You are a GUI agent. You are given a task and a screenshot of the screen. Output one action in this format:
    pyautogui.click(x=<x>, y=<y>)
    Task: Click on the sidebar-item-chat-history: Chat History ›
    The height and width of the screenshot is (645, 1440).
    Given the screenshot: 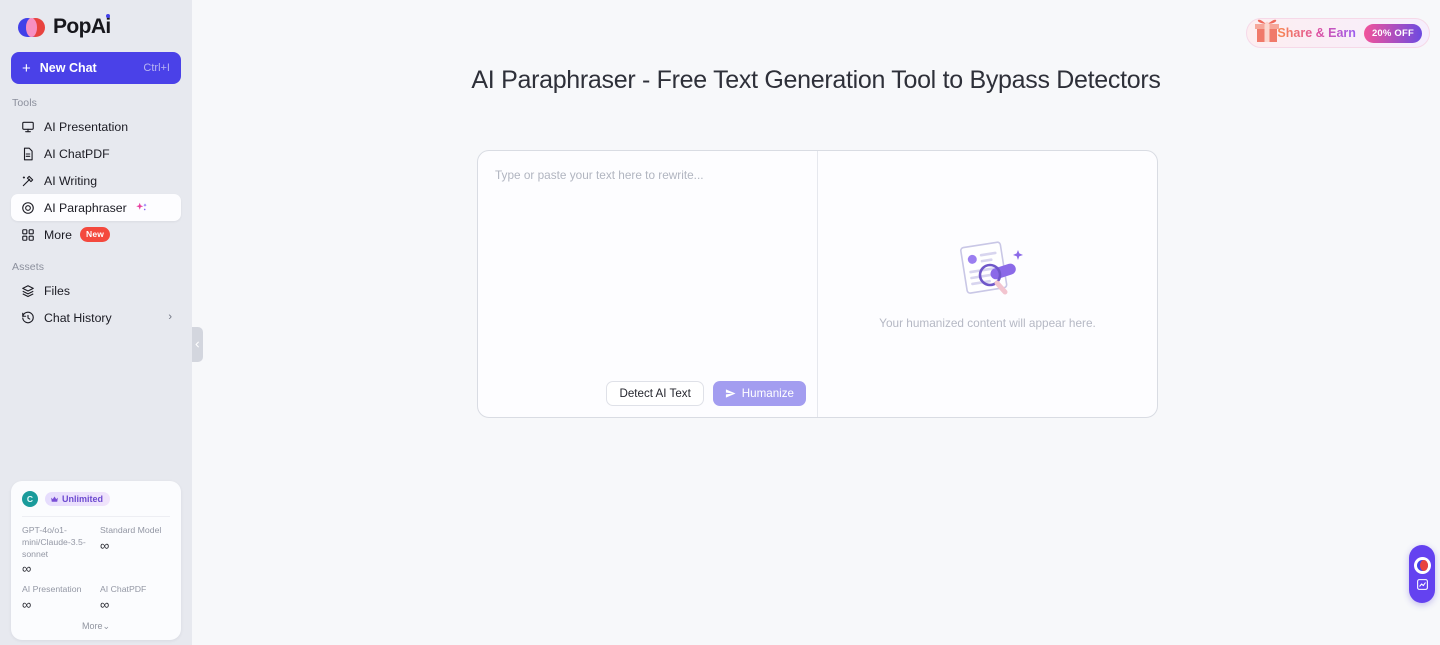 What is the action you would take?
    pyautogui.click(x=96, y=317)
    